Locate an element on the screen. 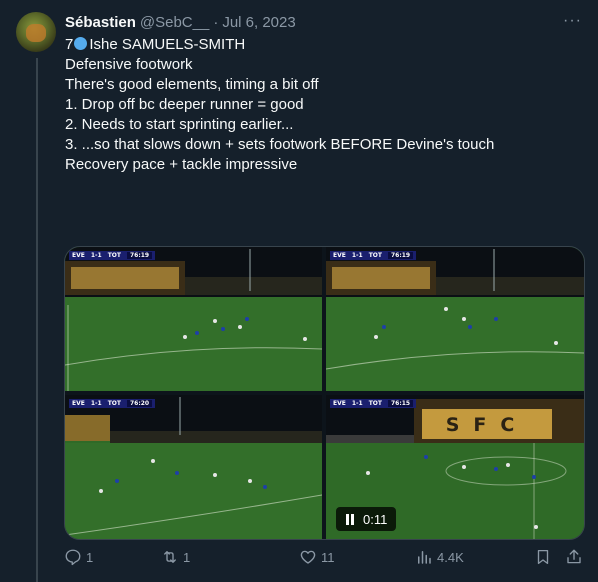  heart-icon is located at coordinates (308, 557).